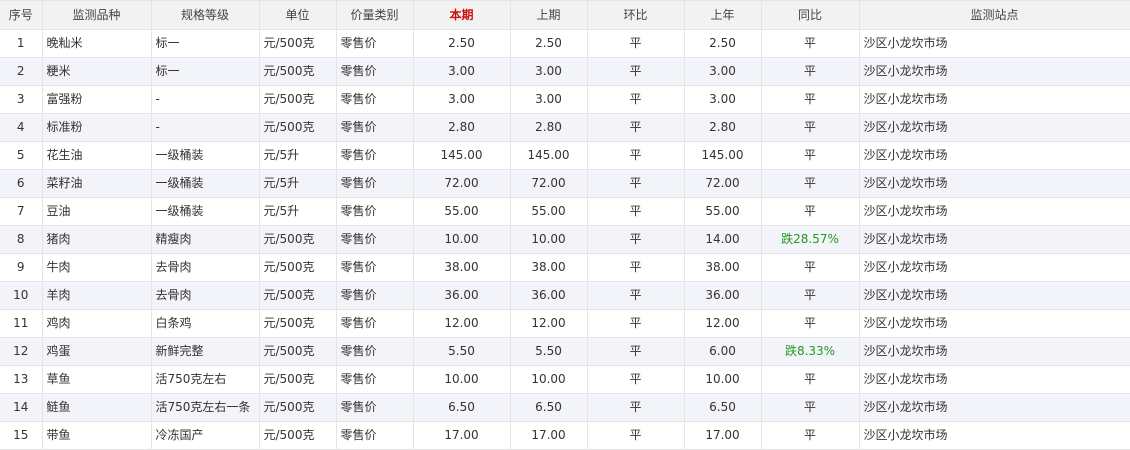  Describe the element at coordinates (21, 211) in the screenshot. I see `cell-no: 7` at that location.